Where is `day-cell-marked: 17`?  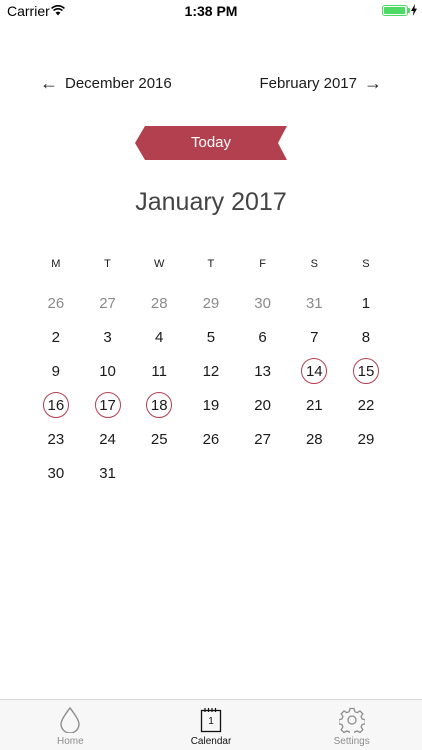
day-cell-marked: 17 is located at coordinates (108, 405).